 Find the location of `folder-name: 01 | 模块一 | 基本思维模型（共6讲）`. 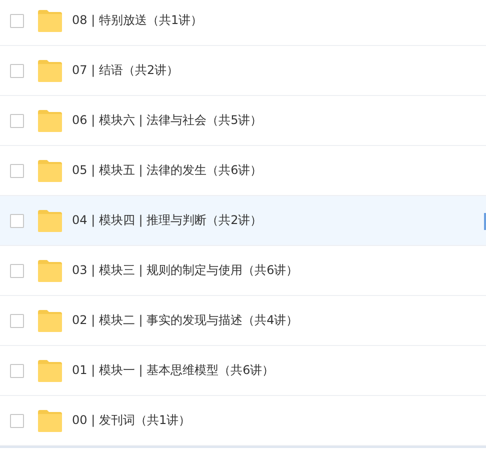

folder-name: 01 | 模块一 | 基本思维模型（共6讲） is located at coordinates (173, 370).